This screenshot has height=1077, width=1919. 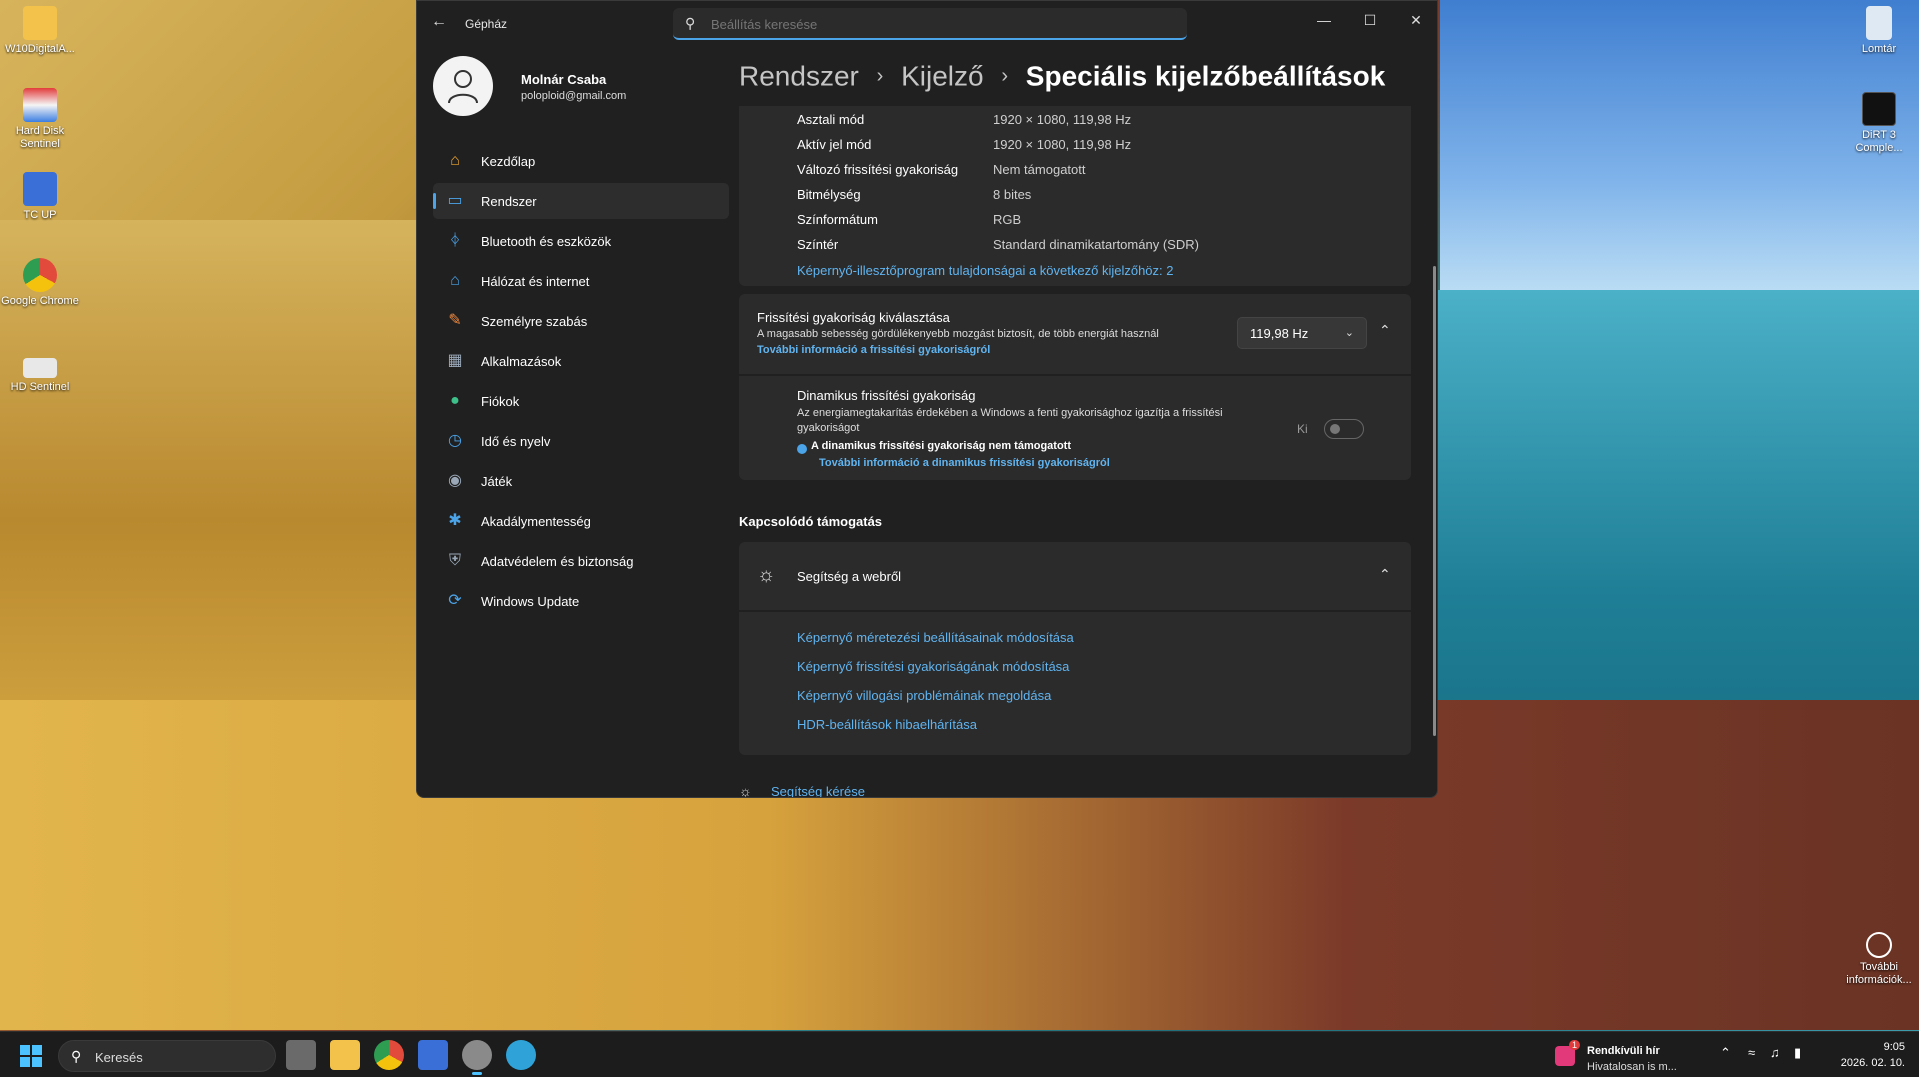 I want to click on info-icon, so click(x=802, y=449).